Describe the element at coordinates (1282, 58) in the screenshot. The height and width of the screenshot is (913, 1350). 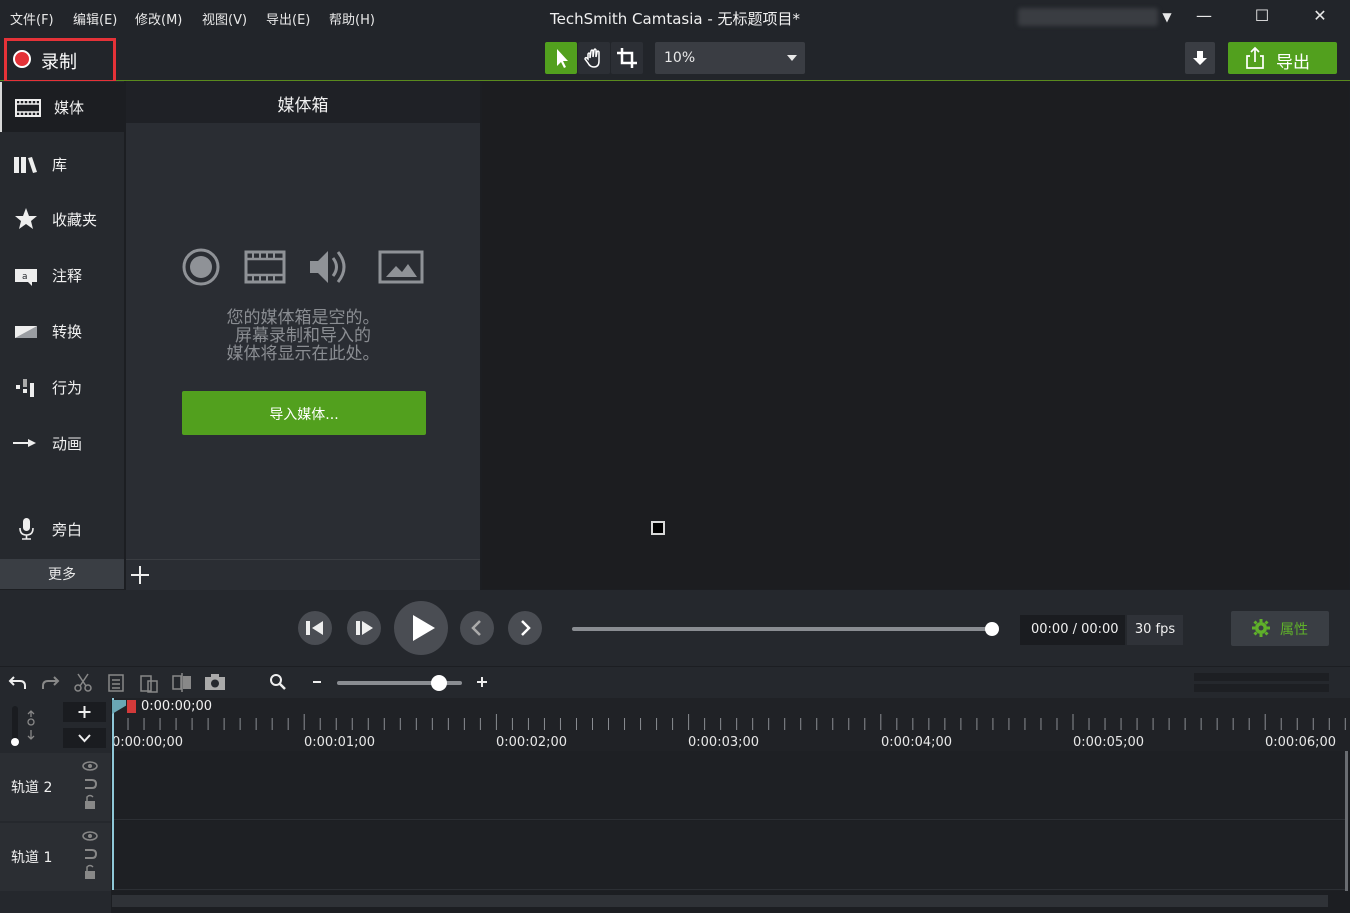
I see `export-button: 导出` at that location.